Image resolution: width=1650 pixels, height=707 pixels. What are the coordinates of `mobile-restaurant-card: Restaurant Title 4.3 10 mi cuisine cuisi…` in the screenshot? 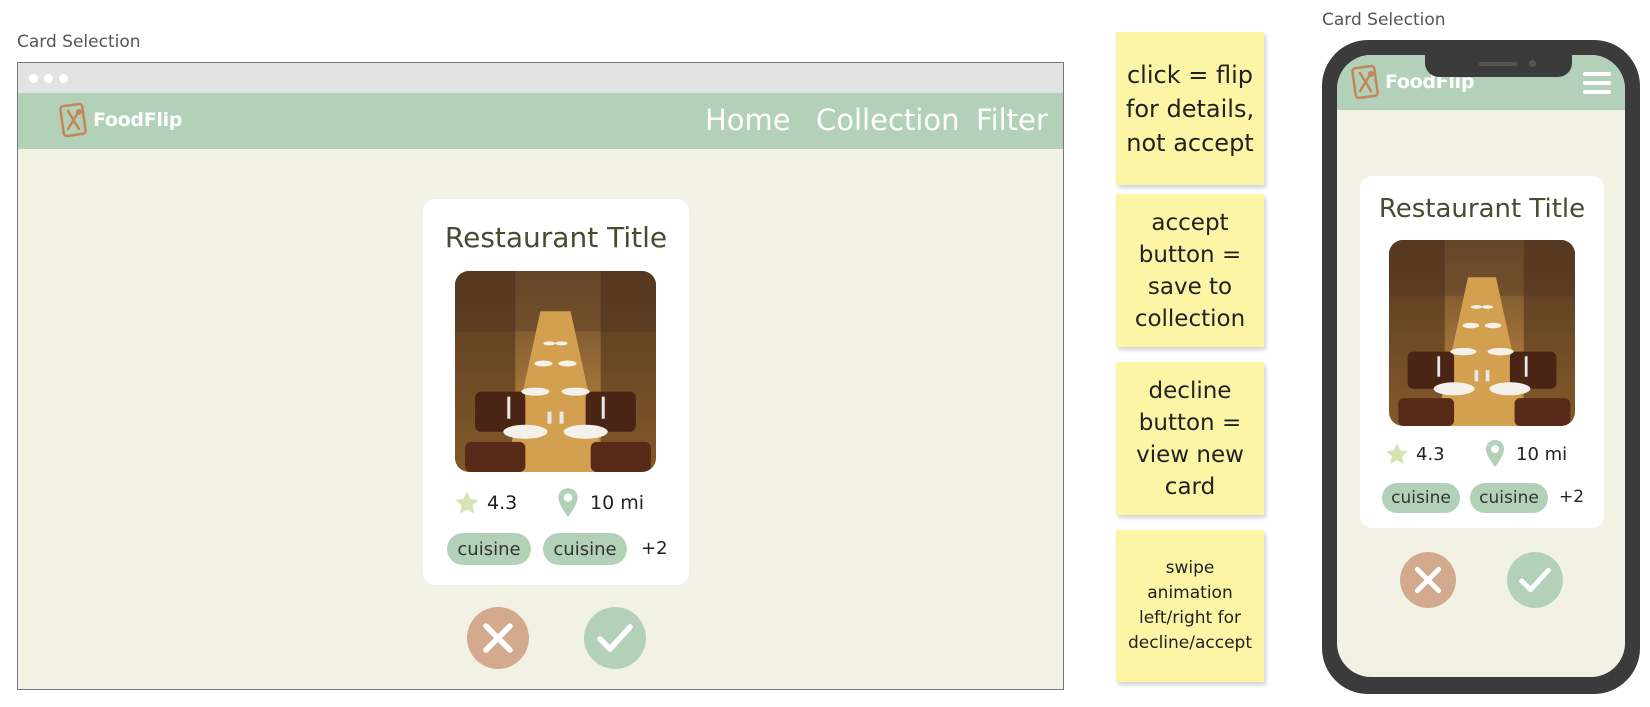 It's located at (1482, 352).